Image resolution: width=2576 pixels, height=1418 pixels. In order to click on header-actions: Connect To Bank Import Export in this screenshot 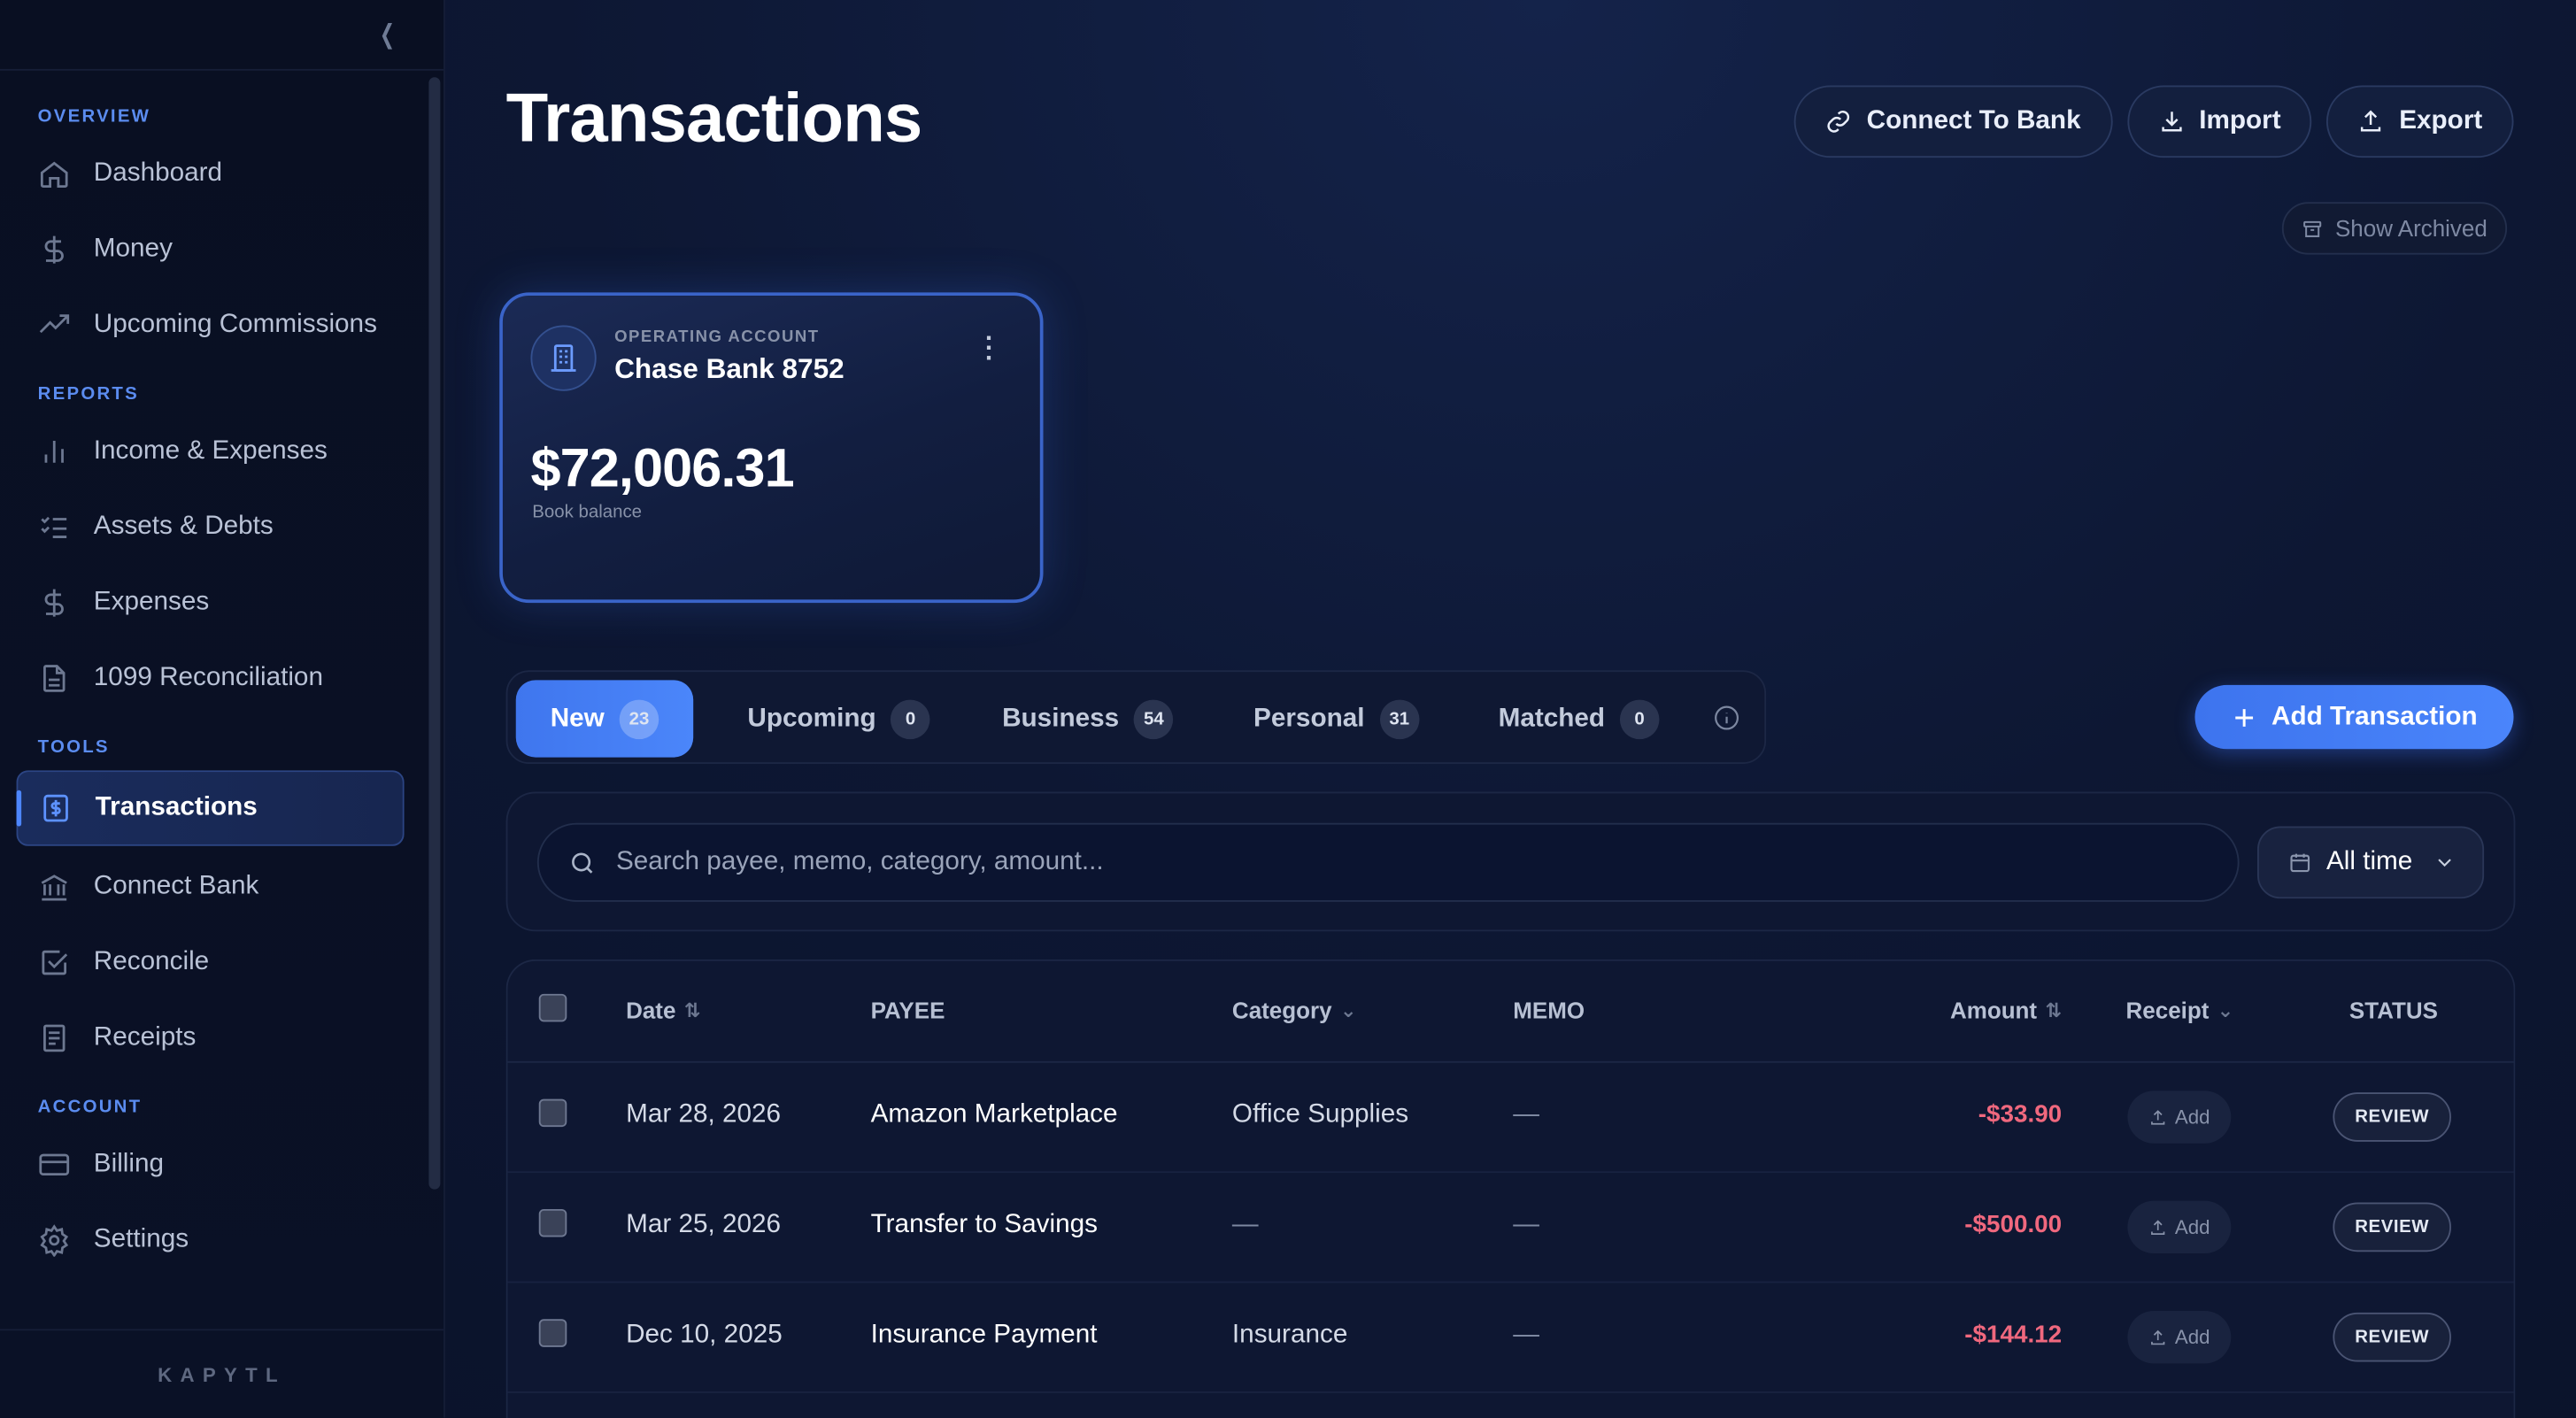, I will do `click(2153, 122)`.